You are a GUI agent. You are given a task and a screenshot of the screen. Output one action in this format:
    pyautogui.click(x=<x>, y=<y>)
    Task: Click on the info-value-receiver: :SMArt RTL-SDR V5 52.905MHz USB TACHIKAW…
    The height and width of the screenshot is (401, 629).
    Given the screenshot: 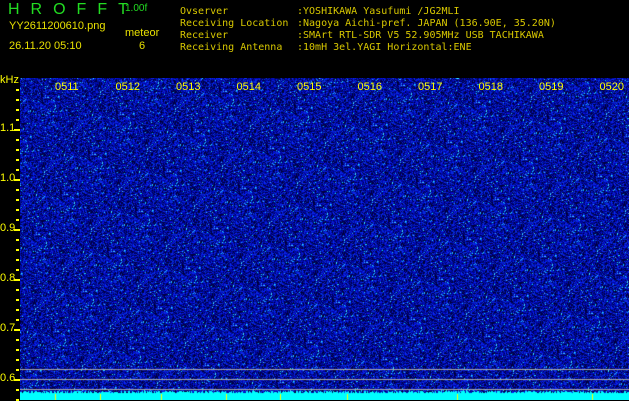 What is the action you would take?
    pyautogui.click(x=420, y=35)
    